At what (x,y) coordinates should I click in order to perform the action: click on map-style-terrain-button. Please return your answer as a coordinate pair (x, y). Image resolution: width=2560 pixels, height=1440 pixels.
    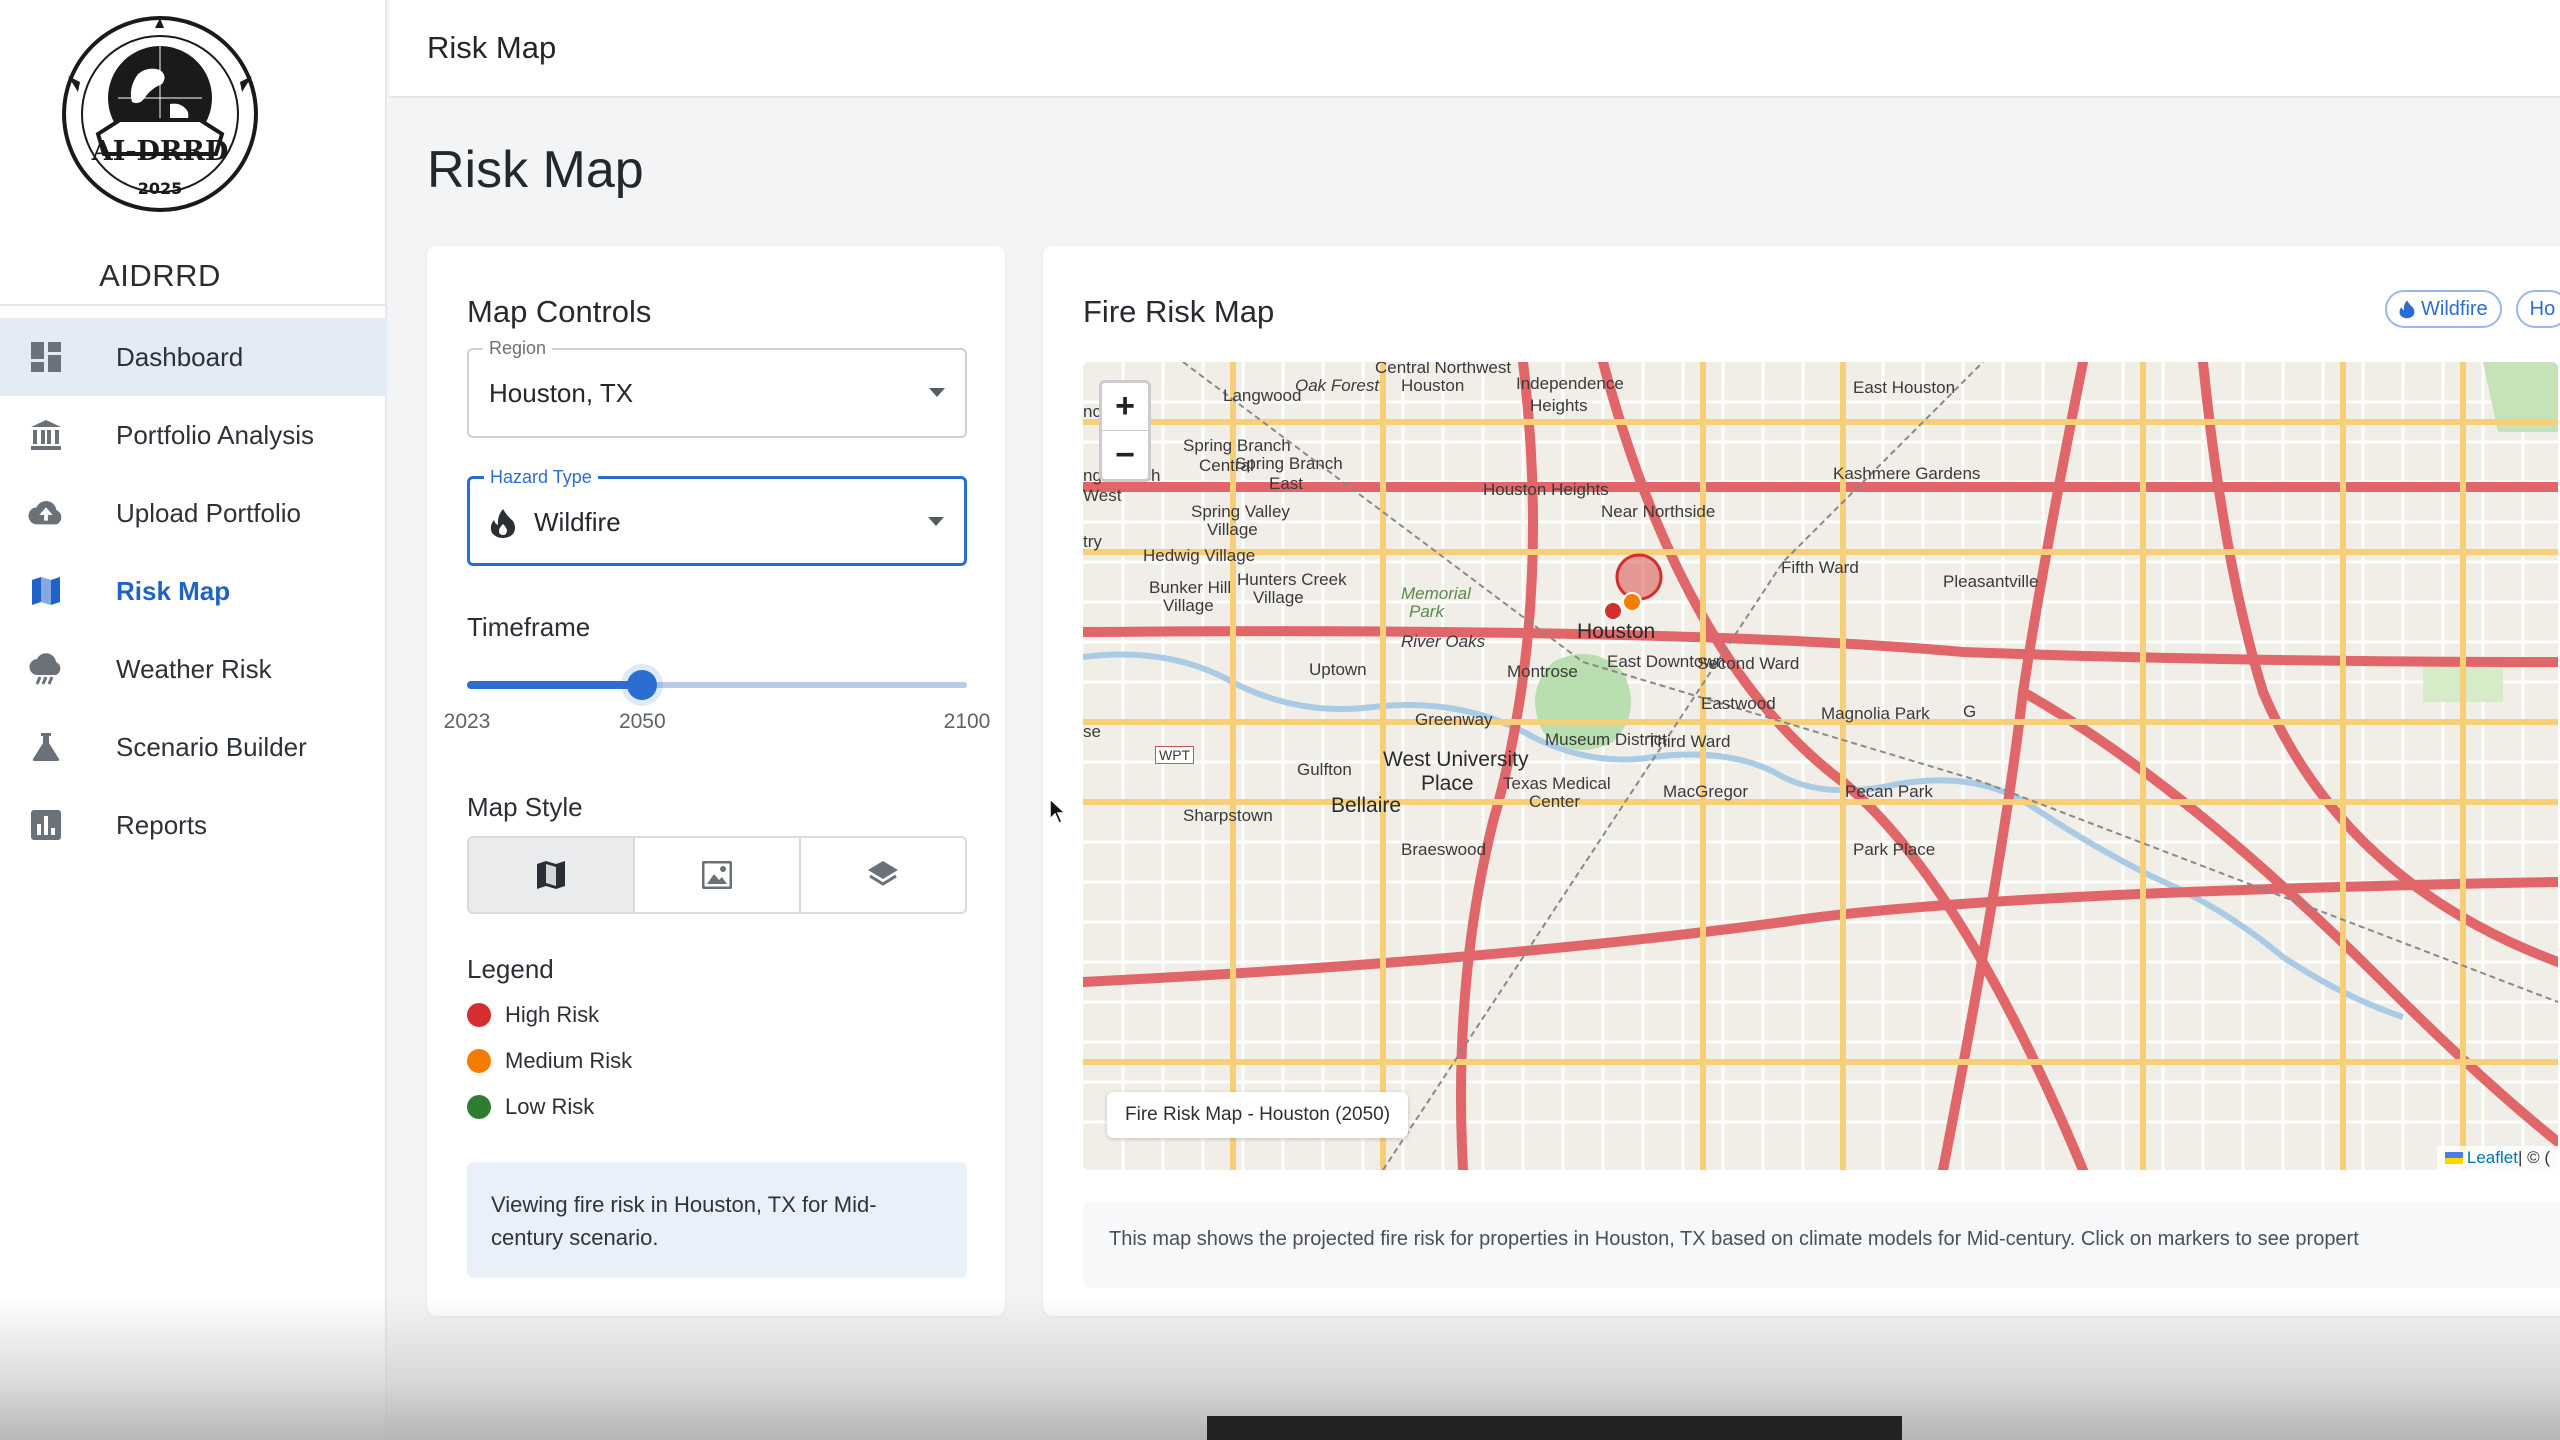
    Looking at the image, I should click on (883, 875).